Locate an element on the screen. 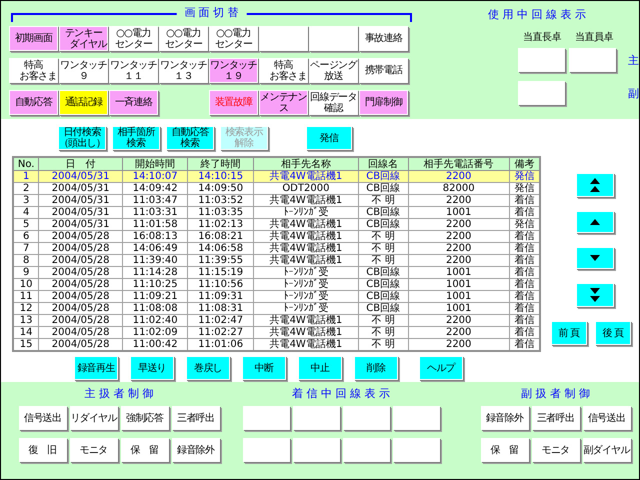 Image resolution: width=640 pixels, height=480 pixels. screen-button: 初期画面 is located at coordinates (33, 38).